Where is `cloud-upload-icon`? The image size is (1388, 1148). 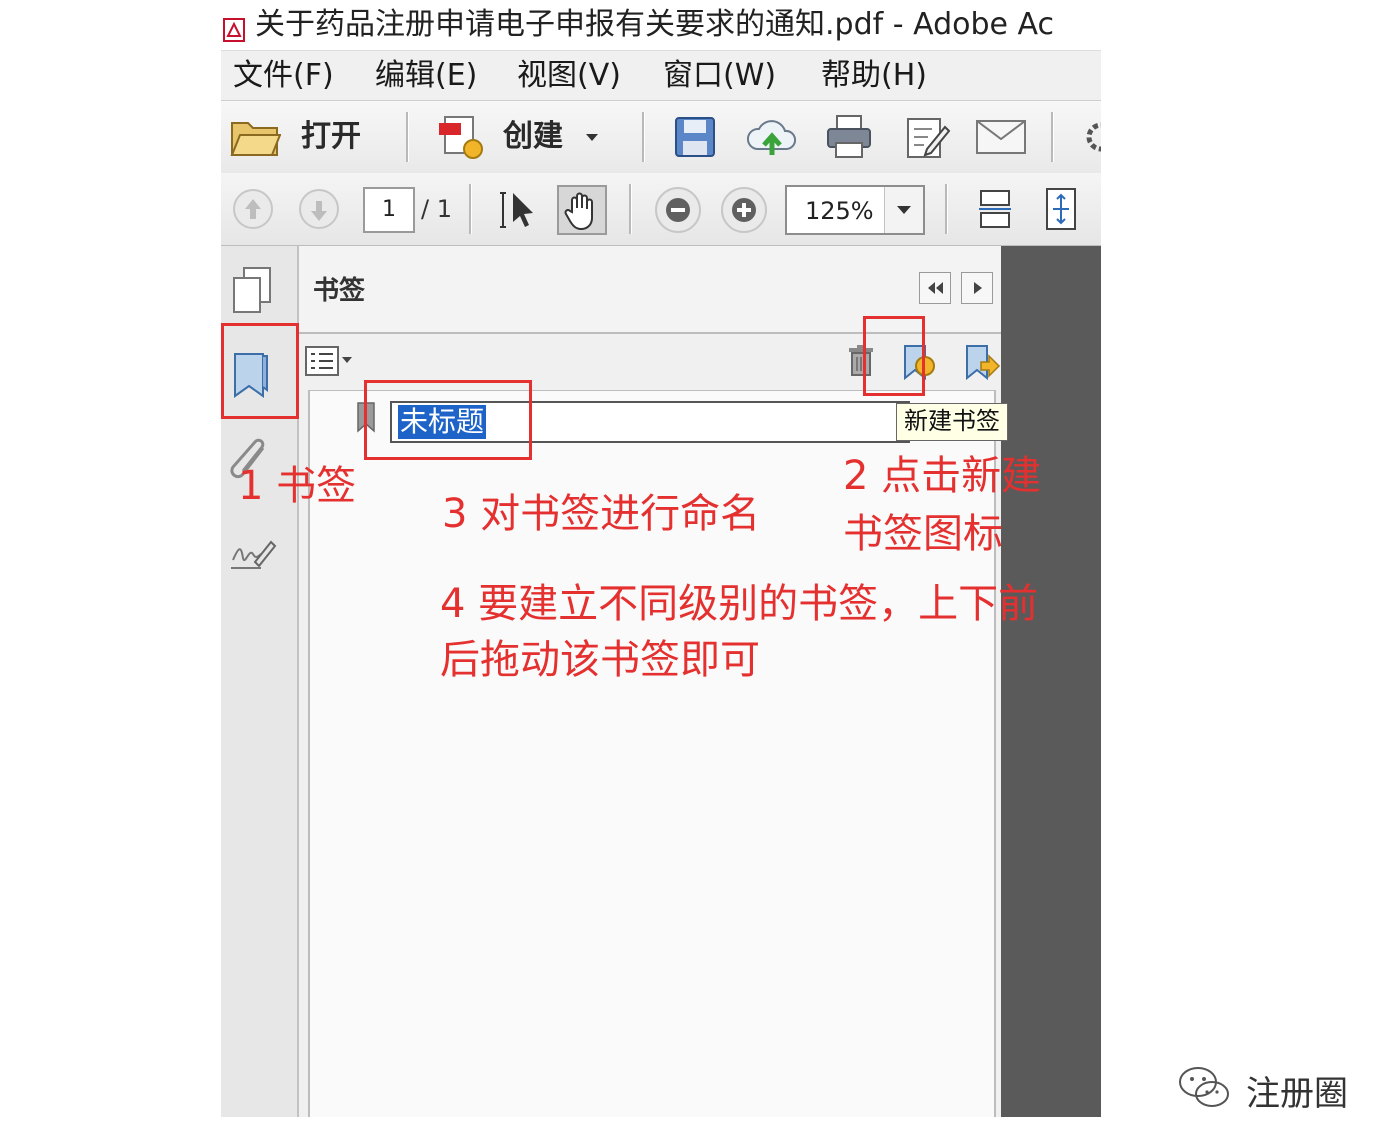
cloud-upload-icon is located at coordinates (772, 137).